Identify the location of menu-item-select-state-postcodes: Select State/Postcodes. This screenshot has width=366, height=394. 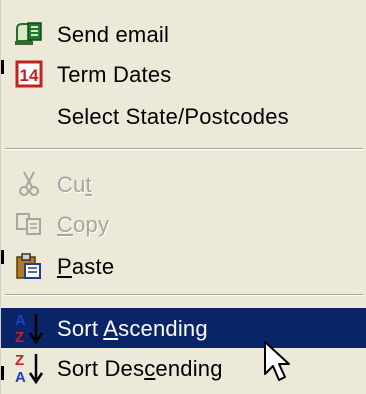
(183, 116).